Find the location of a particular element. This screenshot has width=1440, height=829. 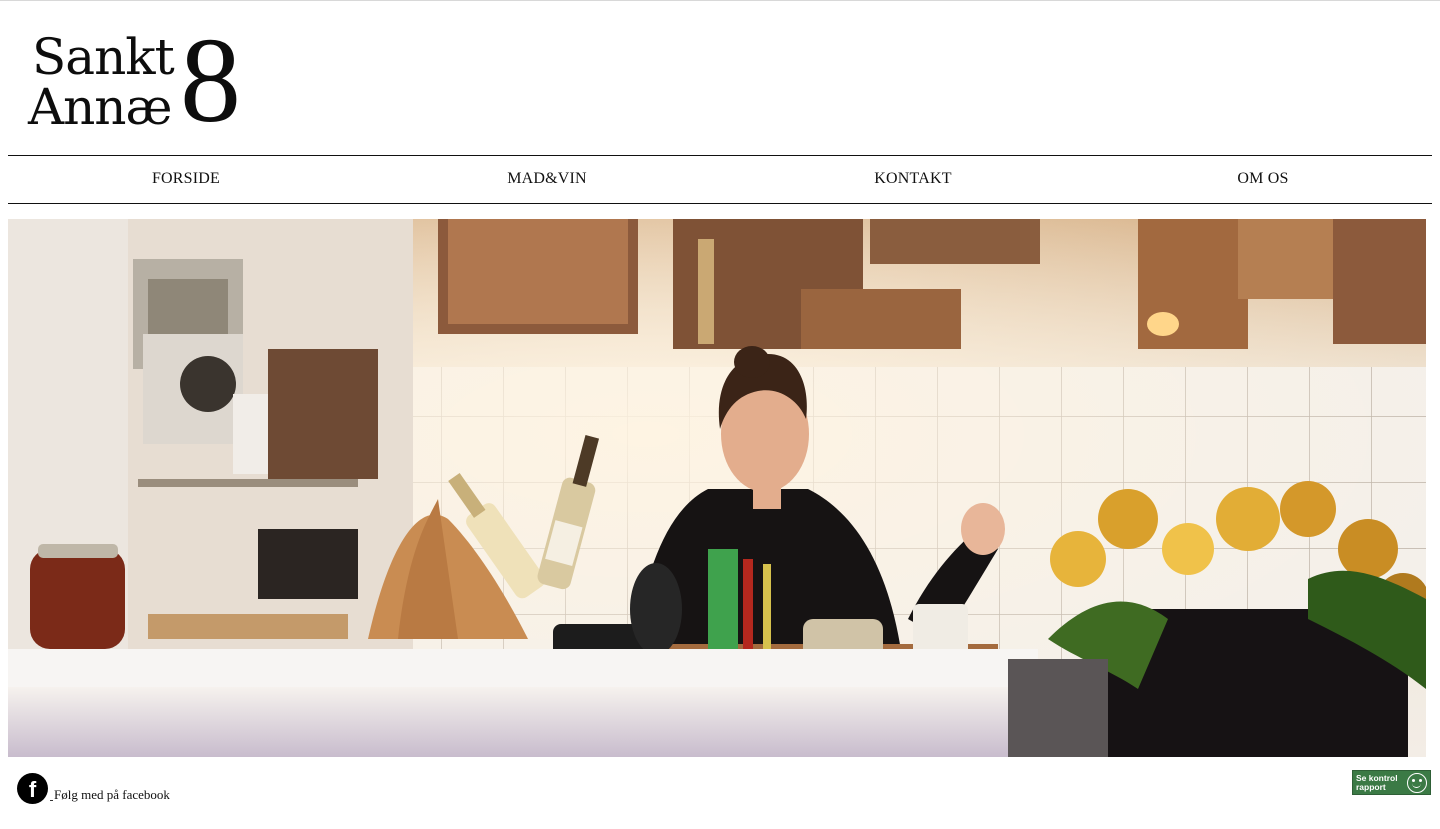

badge-text-line-2: rapport is located at coordinates (1371, 786).